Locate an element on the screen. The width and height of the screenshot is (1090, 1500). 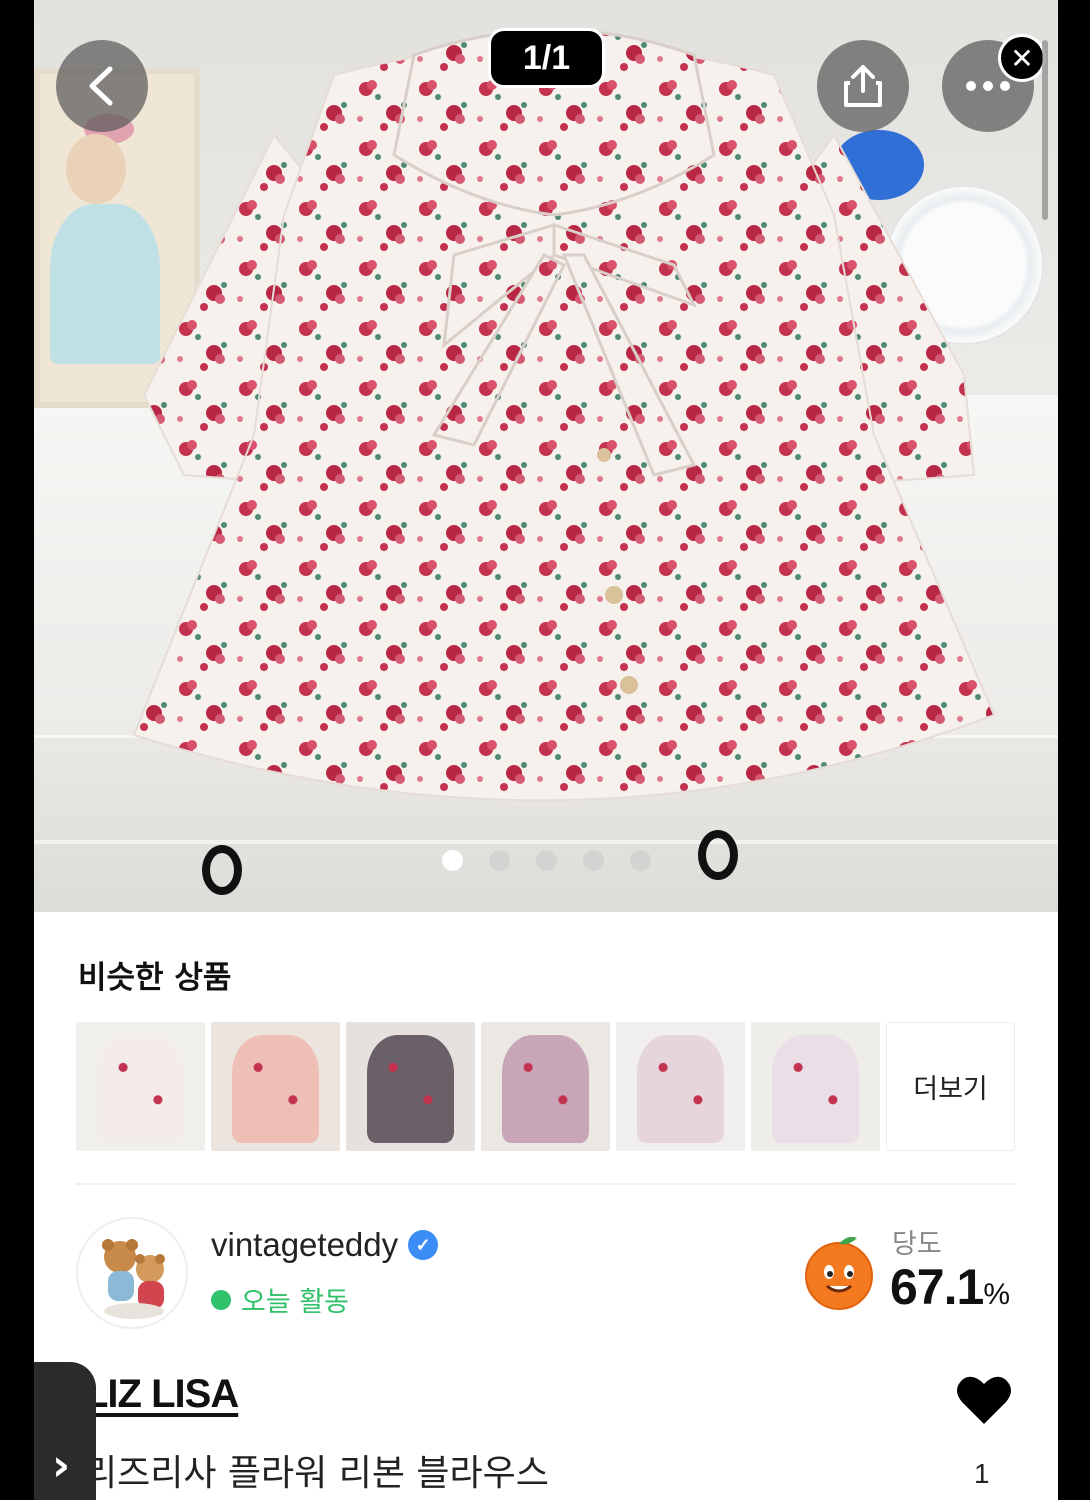
chevron-right-icon: › is located at coordinates (61, 1465).